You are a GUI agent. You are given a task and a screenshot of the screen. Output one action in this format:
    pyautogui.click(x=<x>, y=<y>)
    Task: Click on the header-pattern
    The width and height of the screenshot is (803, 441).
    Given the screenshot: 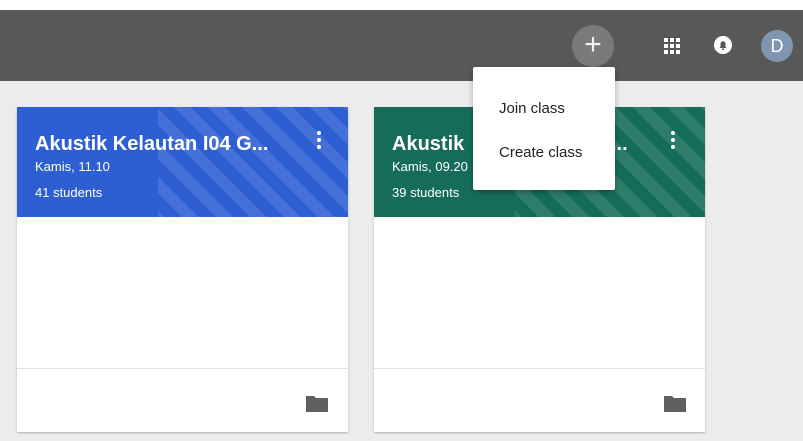 What is the action you would take?
    pyautogui.click(x=253, y=162)
    